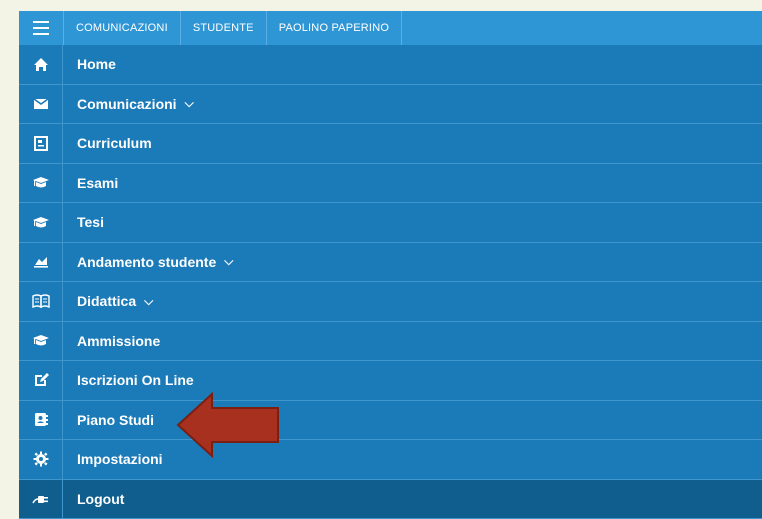 This screenshot has width=762, height=519. I want to click on hamburger-icon, so click(41, 28).